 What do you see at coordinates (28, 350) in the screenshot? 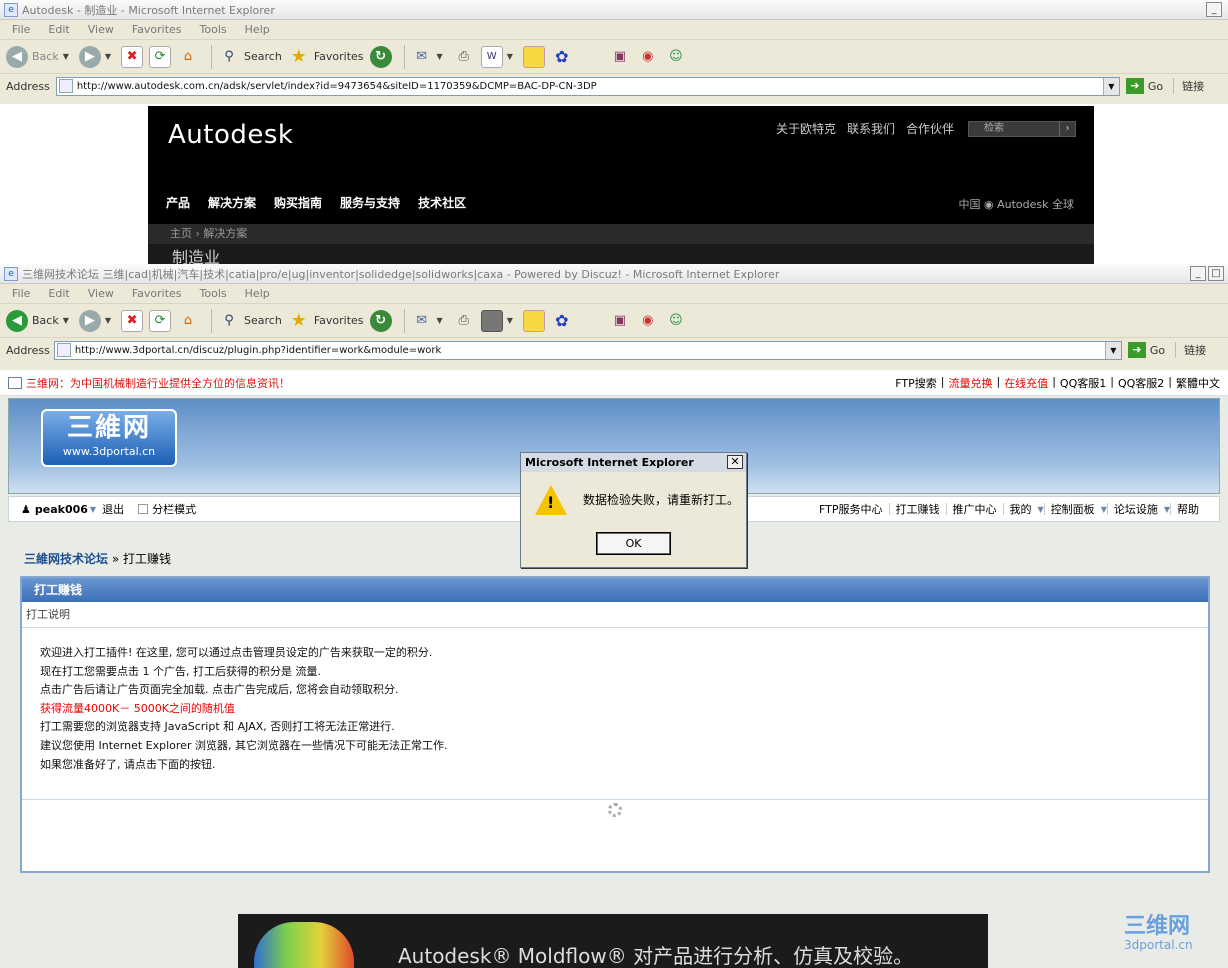
I see `address-label: Address` at bounding box center [28, 350].